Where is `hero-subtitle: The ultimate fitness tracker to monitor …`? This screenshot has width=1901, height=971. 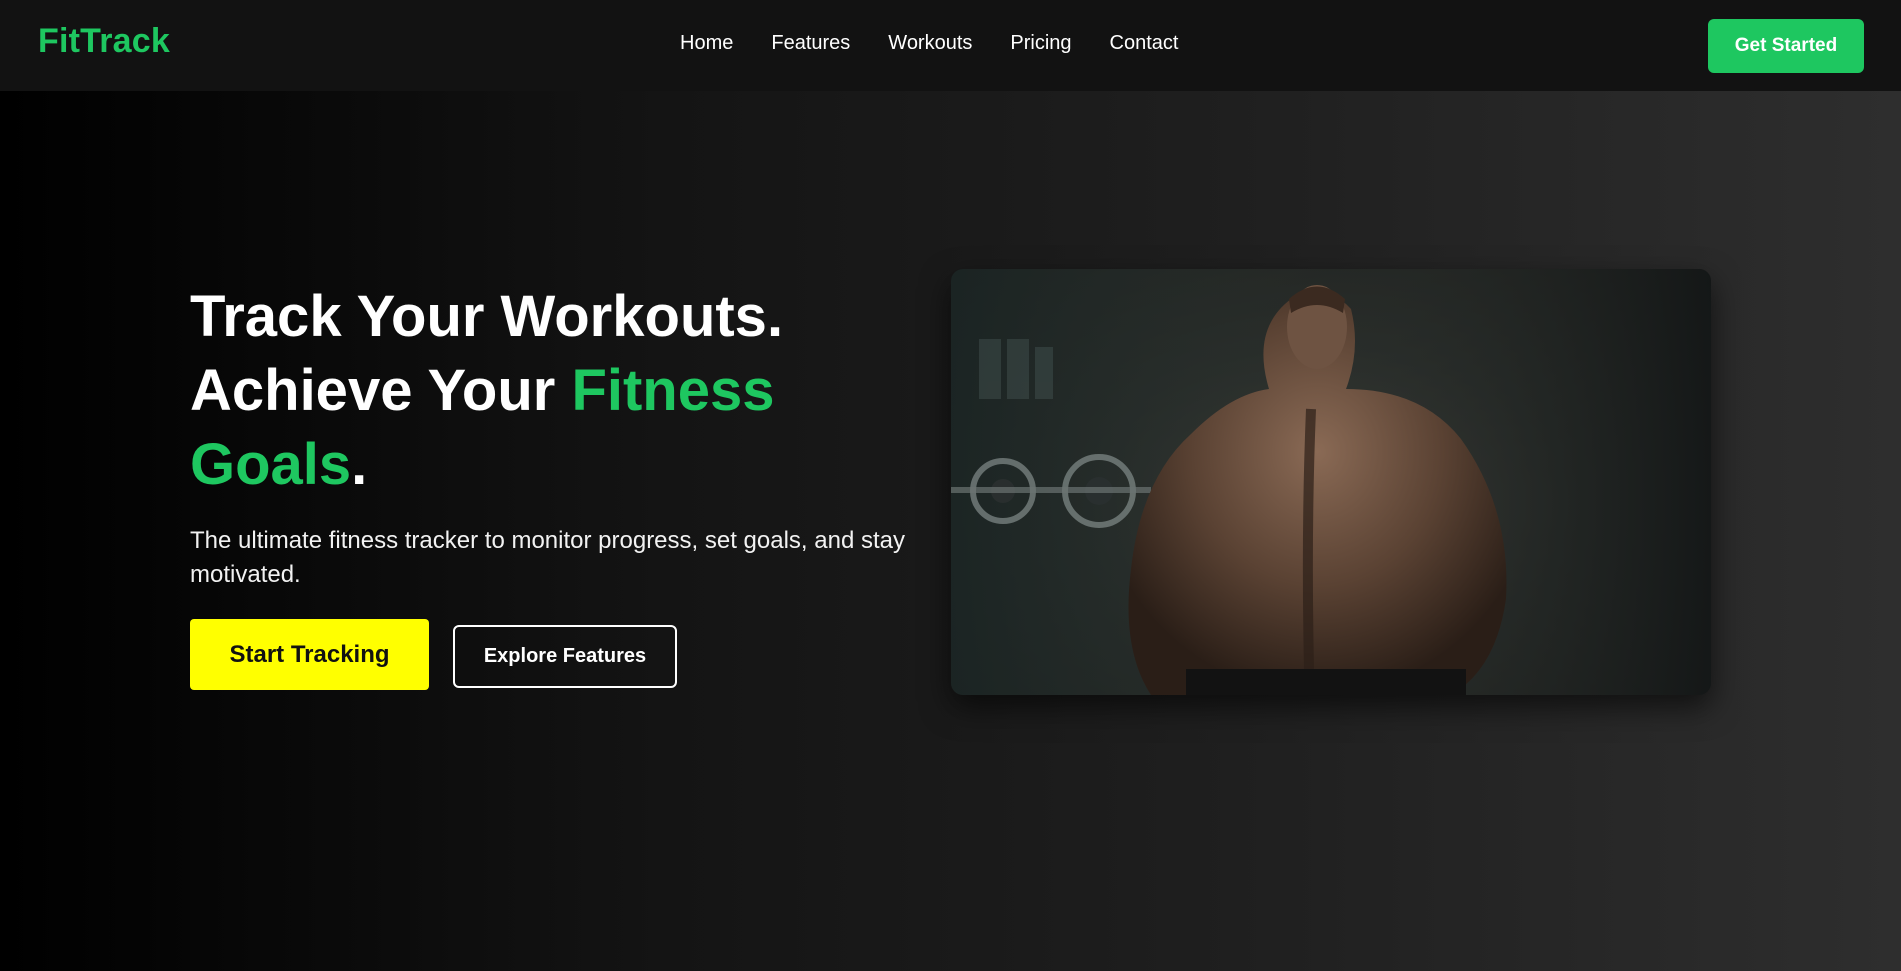 hero-subtitle: The ultimate fitness tracker to monitor … is located at coordinates (547, 557).